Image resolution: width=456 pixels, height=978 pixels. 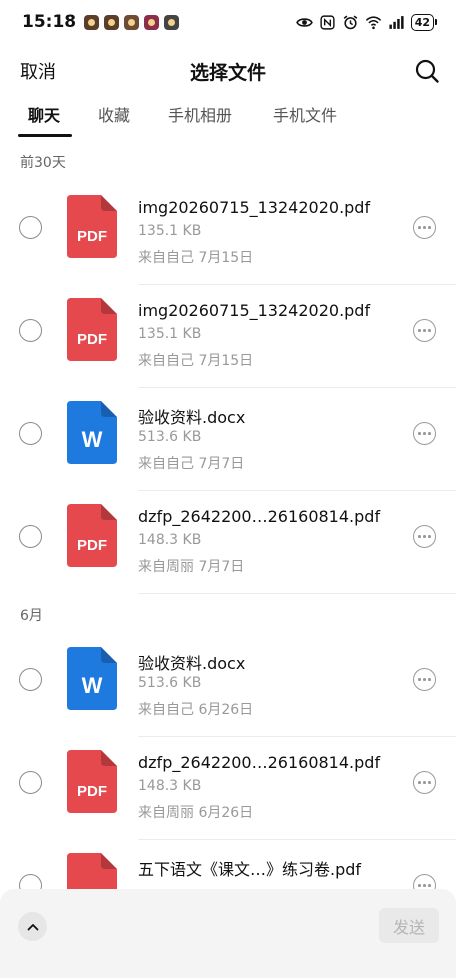 I want to click on tab-chat: 聊天, so click(x=44, y=114).